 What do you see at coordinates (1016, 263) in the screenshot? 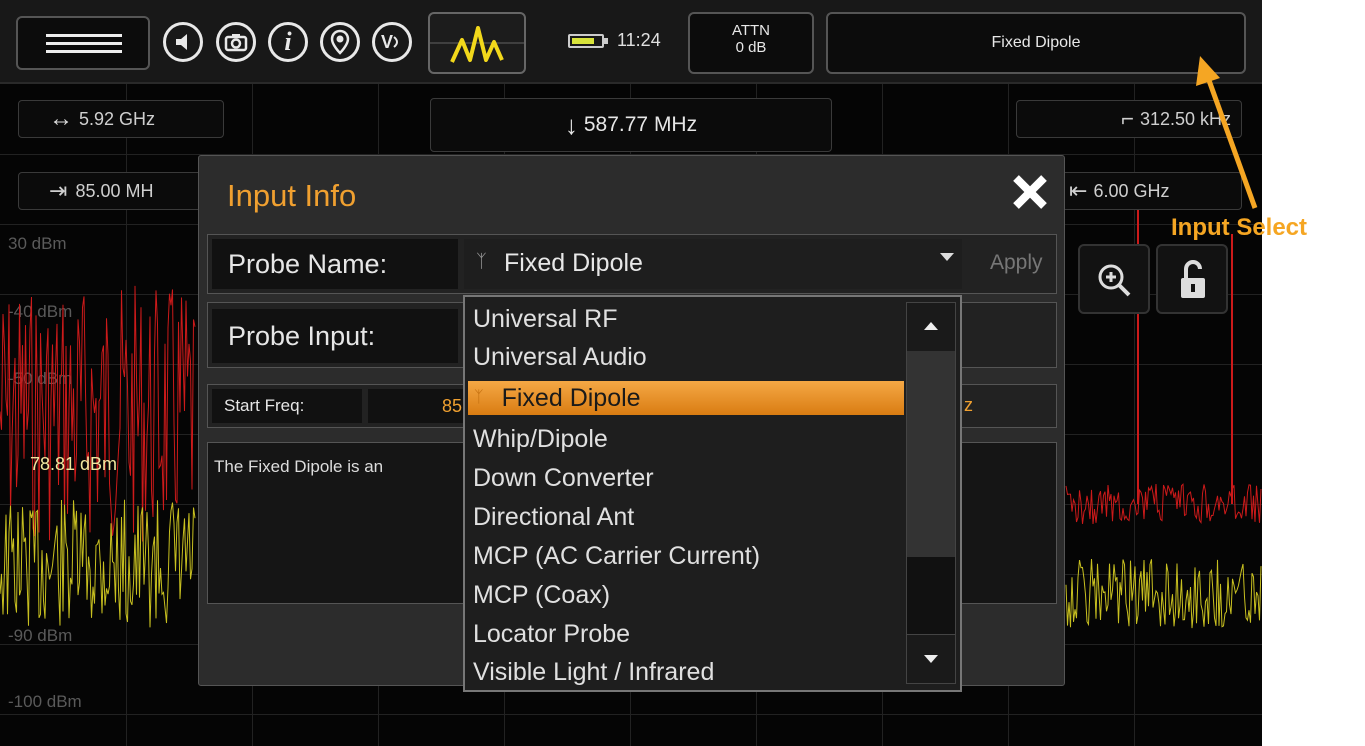
I see `apply-button: Apply` at bounding box center [1016, 263].